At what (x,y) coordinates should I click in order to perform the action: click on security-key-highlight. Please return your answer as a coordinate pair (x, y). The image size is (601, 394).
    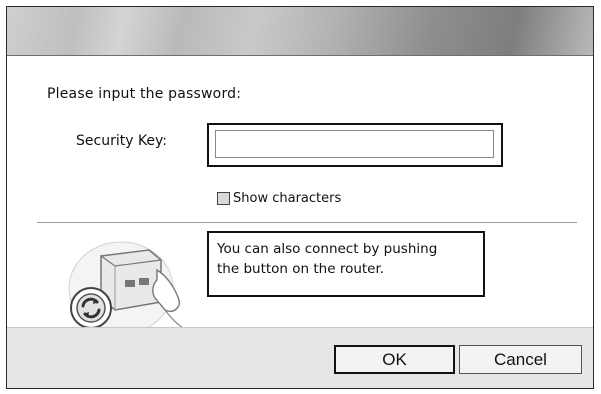
    Looking at the image, I should click on (355, 145).